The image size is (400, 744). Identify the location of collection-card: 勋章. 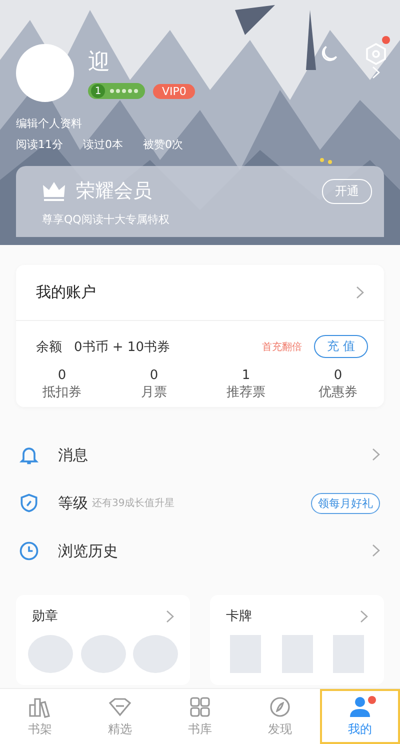
(103, 640).